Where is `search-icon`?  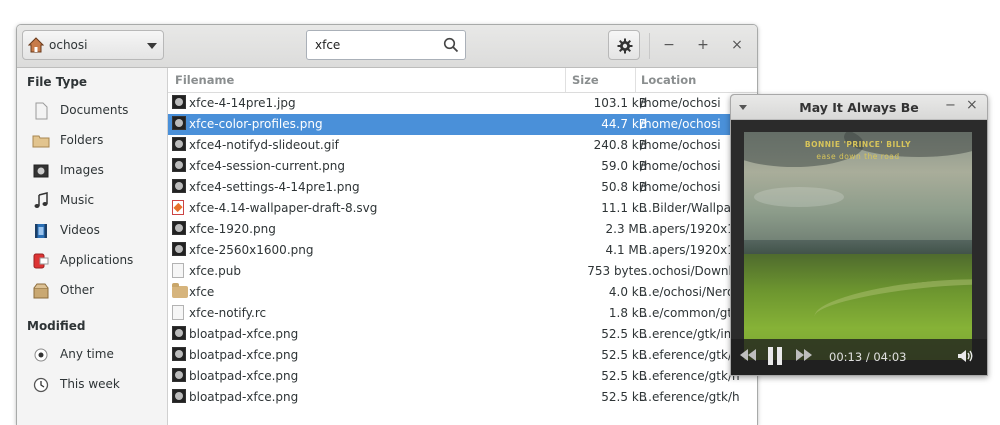
search-icon is located at coordinates (451, 46).